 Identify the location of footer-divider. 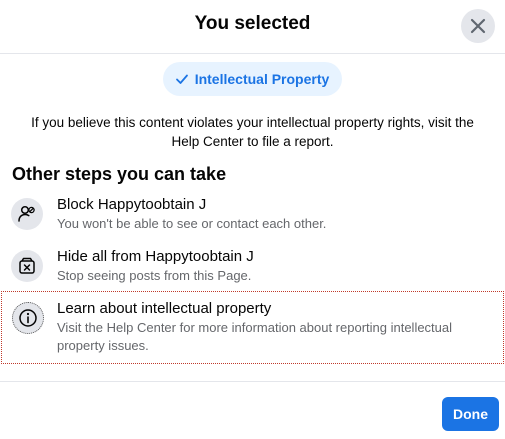
(252, 381).